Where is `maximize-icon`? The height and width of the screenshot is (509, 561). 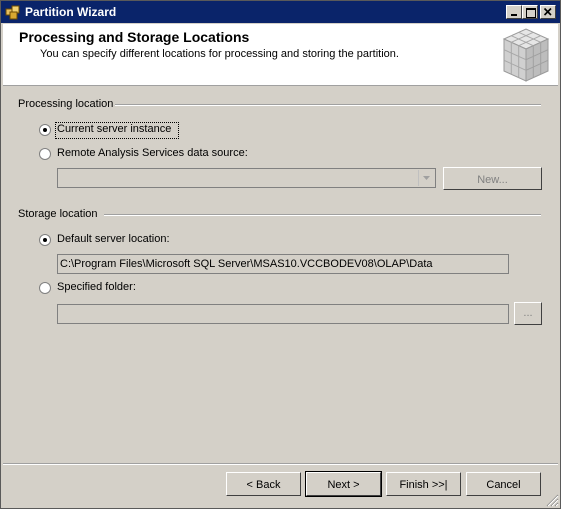 maximize-icon is located at coordinates (531, 13).